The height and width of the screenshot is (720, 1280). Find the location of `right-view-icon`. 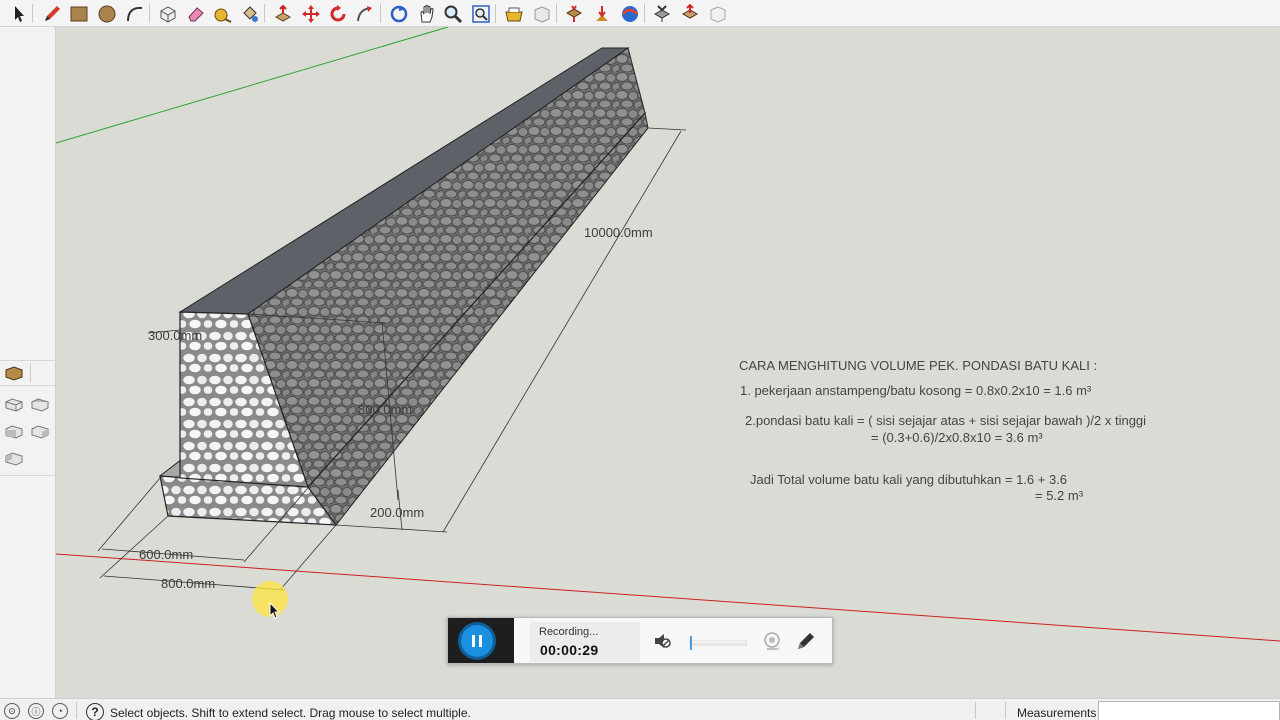

right-view-icon is located at coordinates (40, 431).